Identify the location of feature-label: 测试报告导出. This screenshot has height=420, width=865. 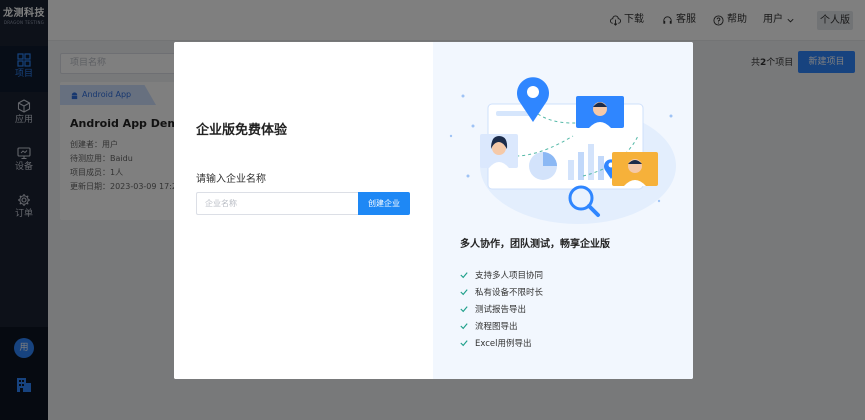
(501, 309).